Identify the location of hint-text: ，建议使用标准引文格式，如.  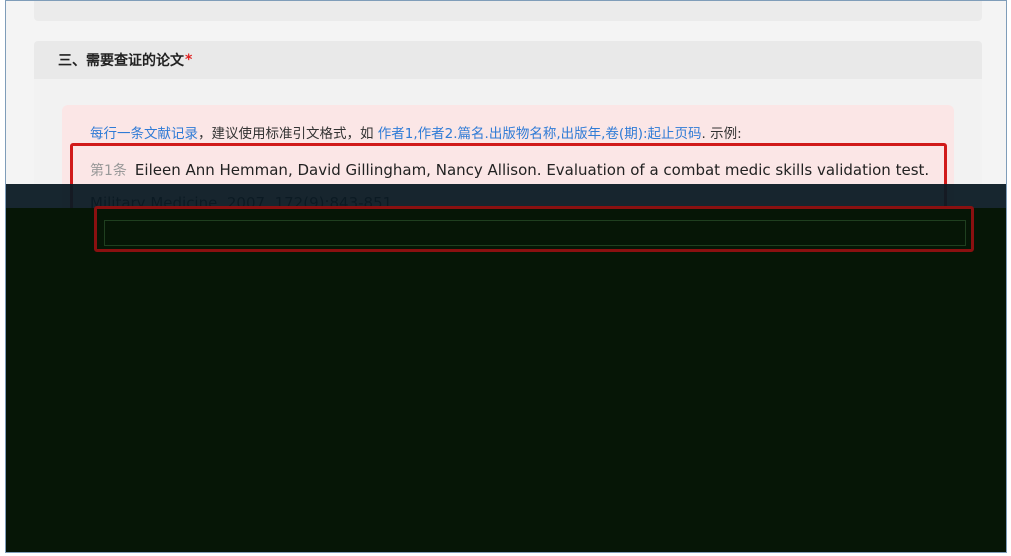
(288, 134).